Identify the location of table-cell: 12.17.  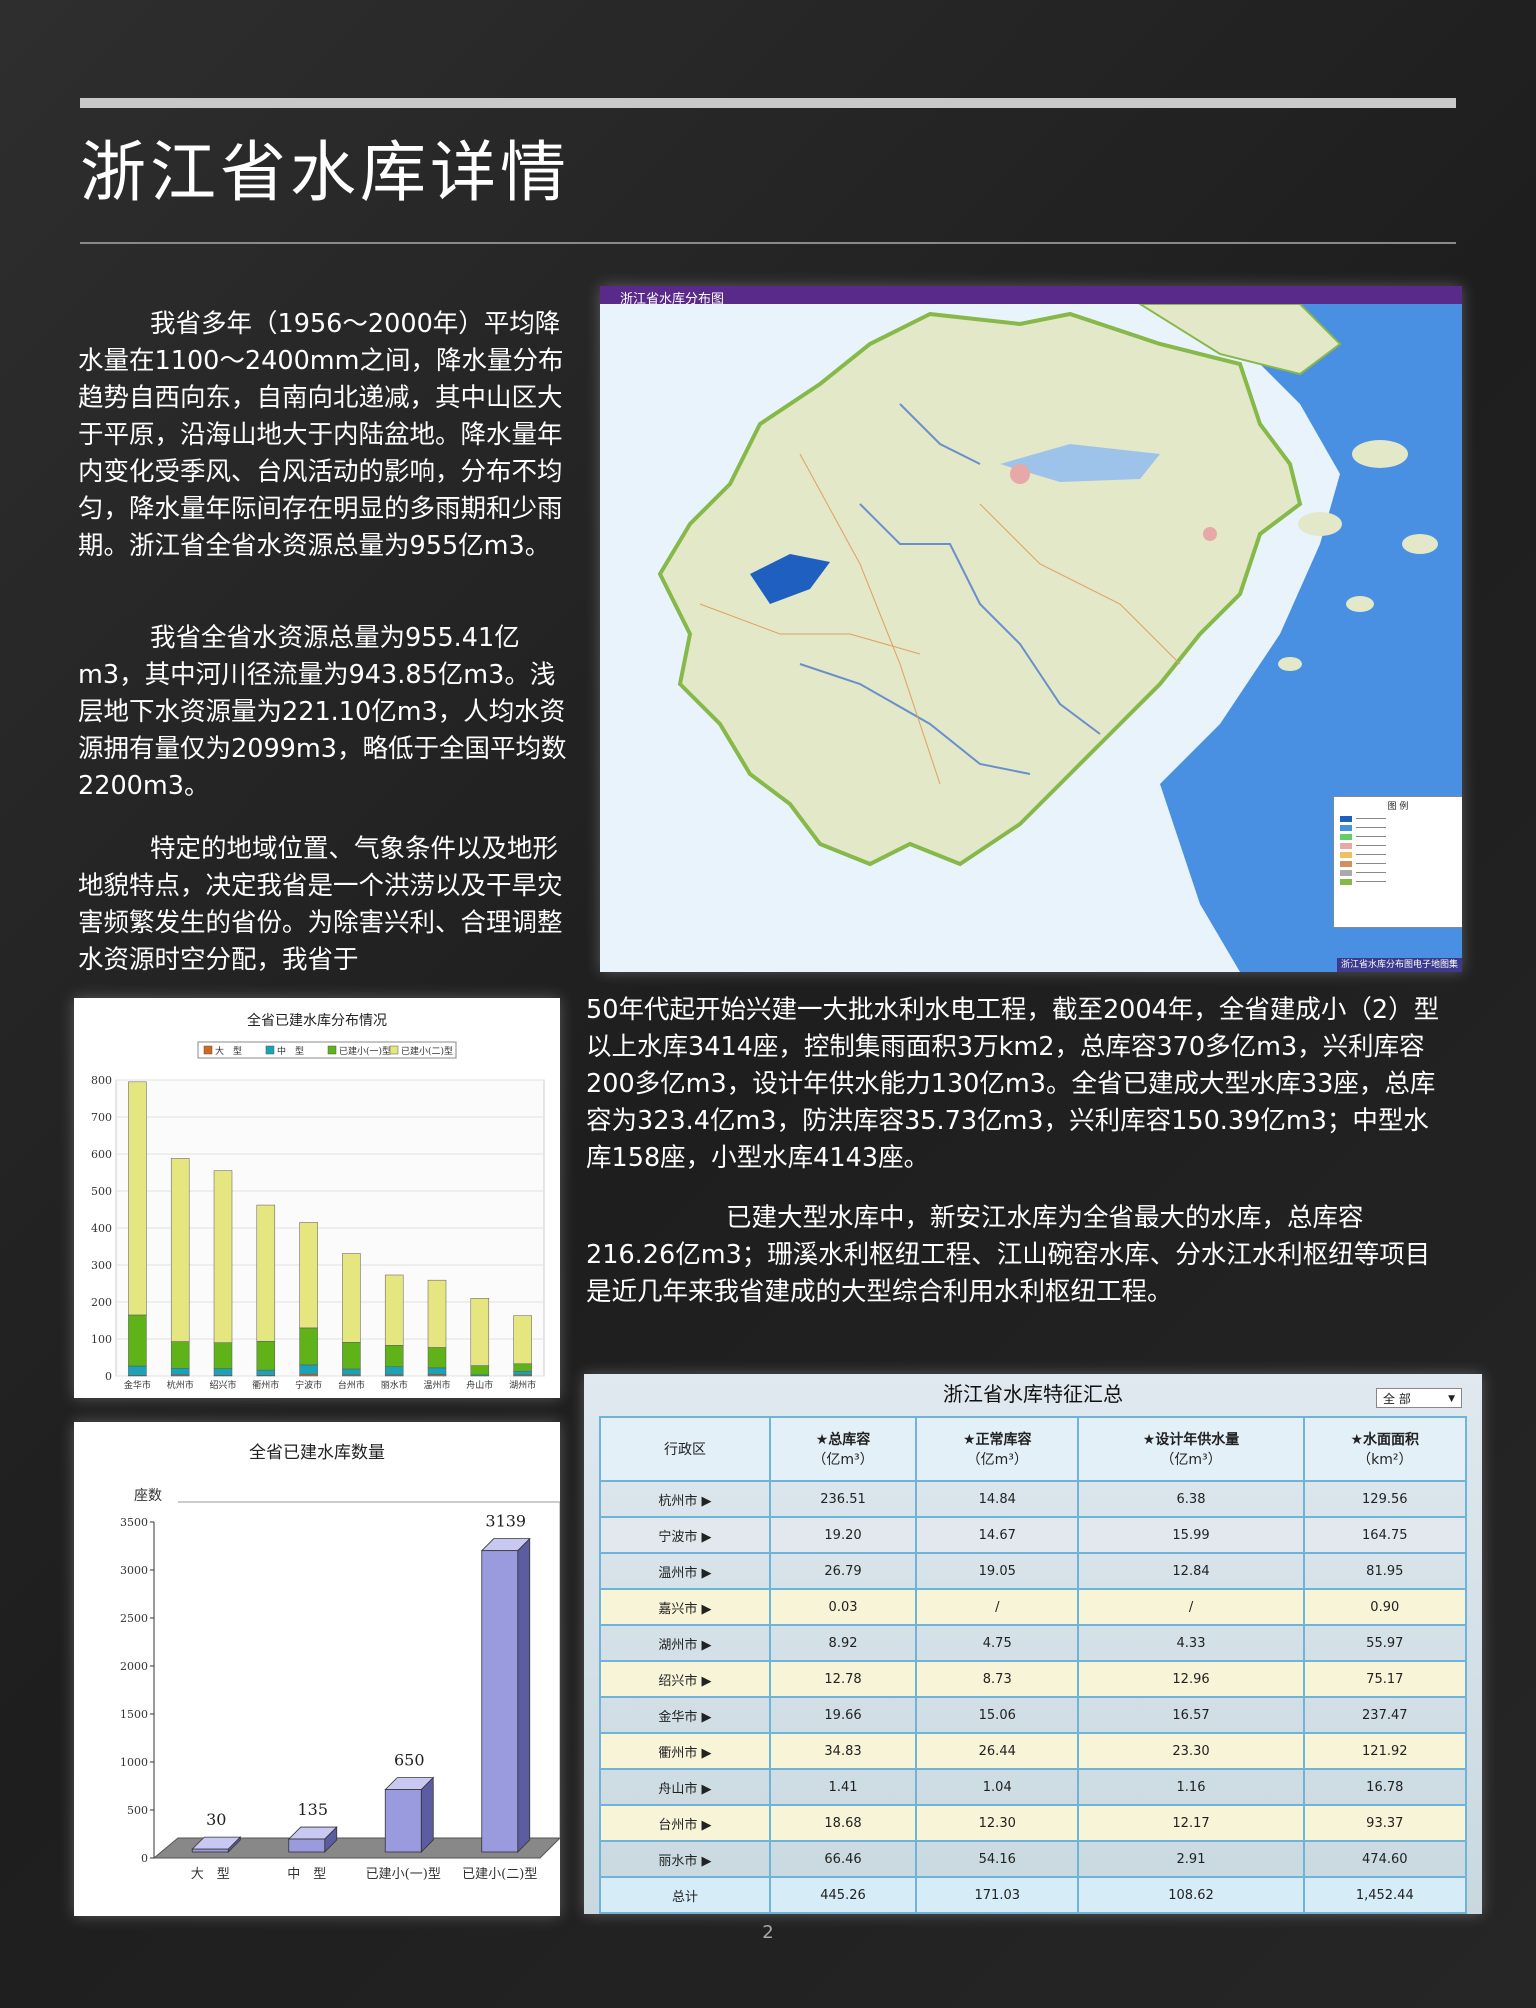
(1191, 1823).